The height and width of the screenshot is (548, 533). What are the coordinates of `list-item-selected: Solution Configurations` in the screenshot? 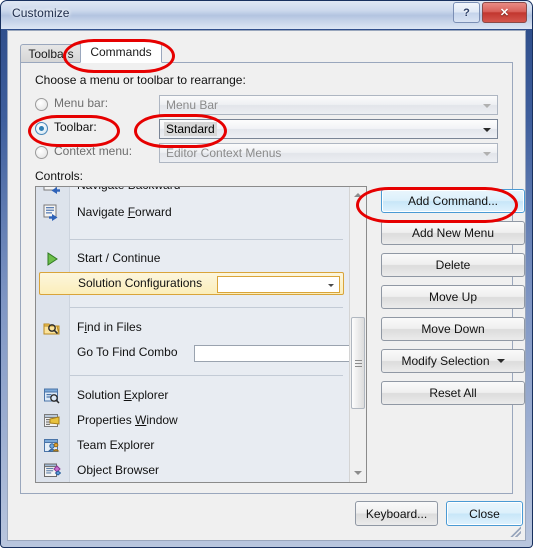 It's located at (191, 283).